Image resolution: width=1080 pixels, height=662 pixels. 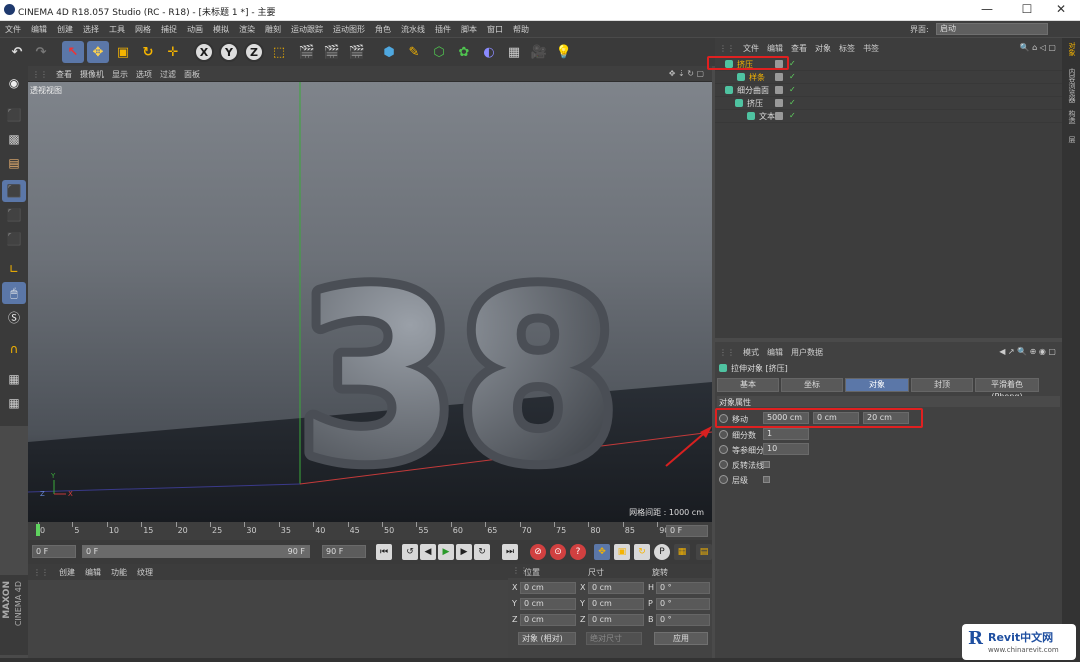 I want to click on menu-snap: 捕捉, so click(x=169, y=28).